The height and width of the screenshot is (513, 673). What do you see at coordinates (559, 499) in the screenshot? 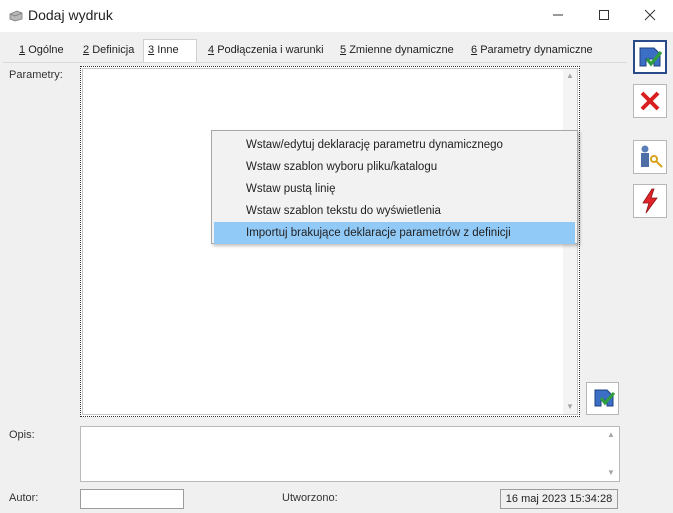
I see `utworzono-value: 16 maj 2023 15:34:28` at bounding box center [559, 499].